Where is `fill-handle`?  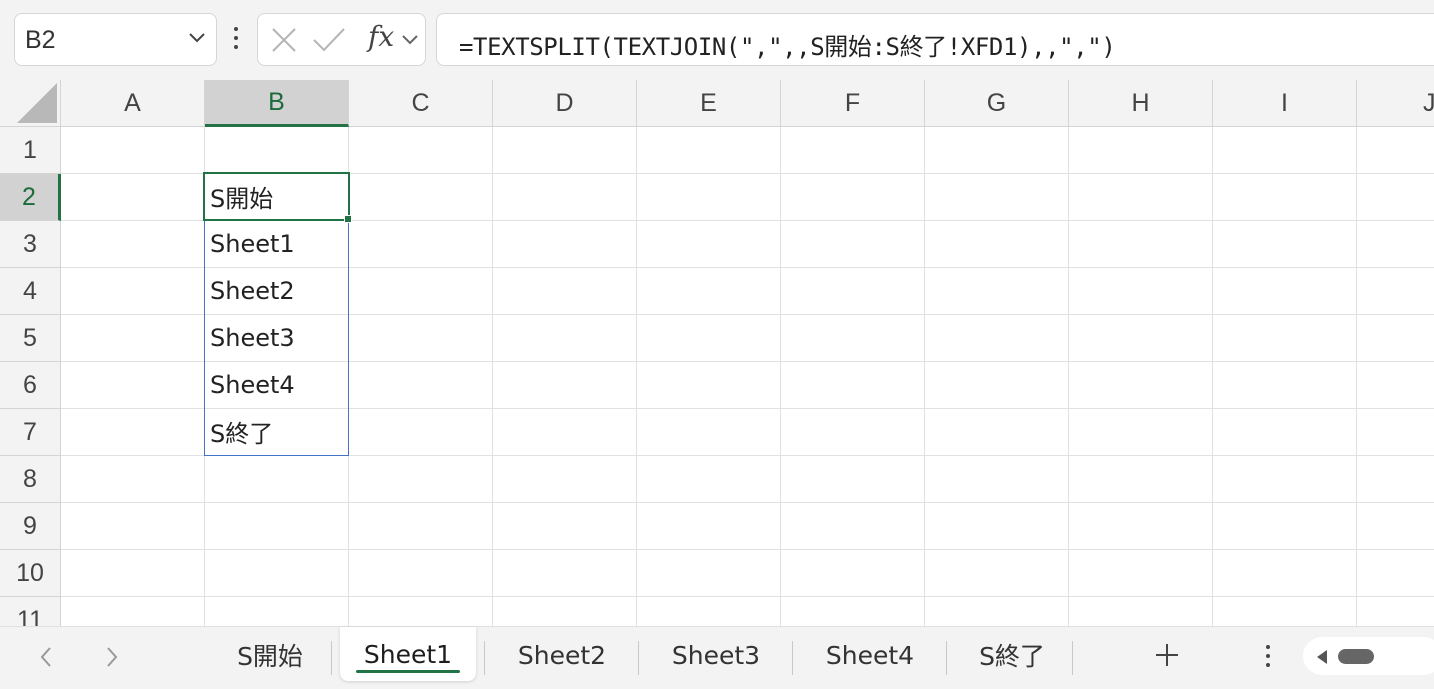
fill-handle is located at coordinates (348, 219).